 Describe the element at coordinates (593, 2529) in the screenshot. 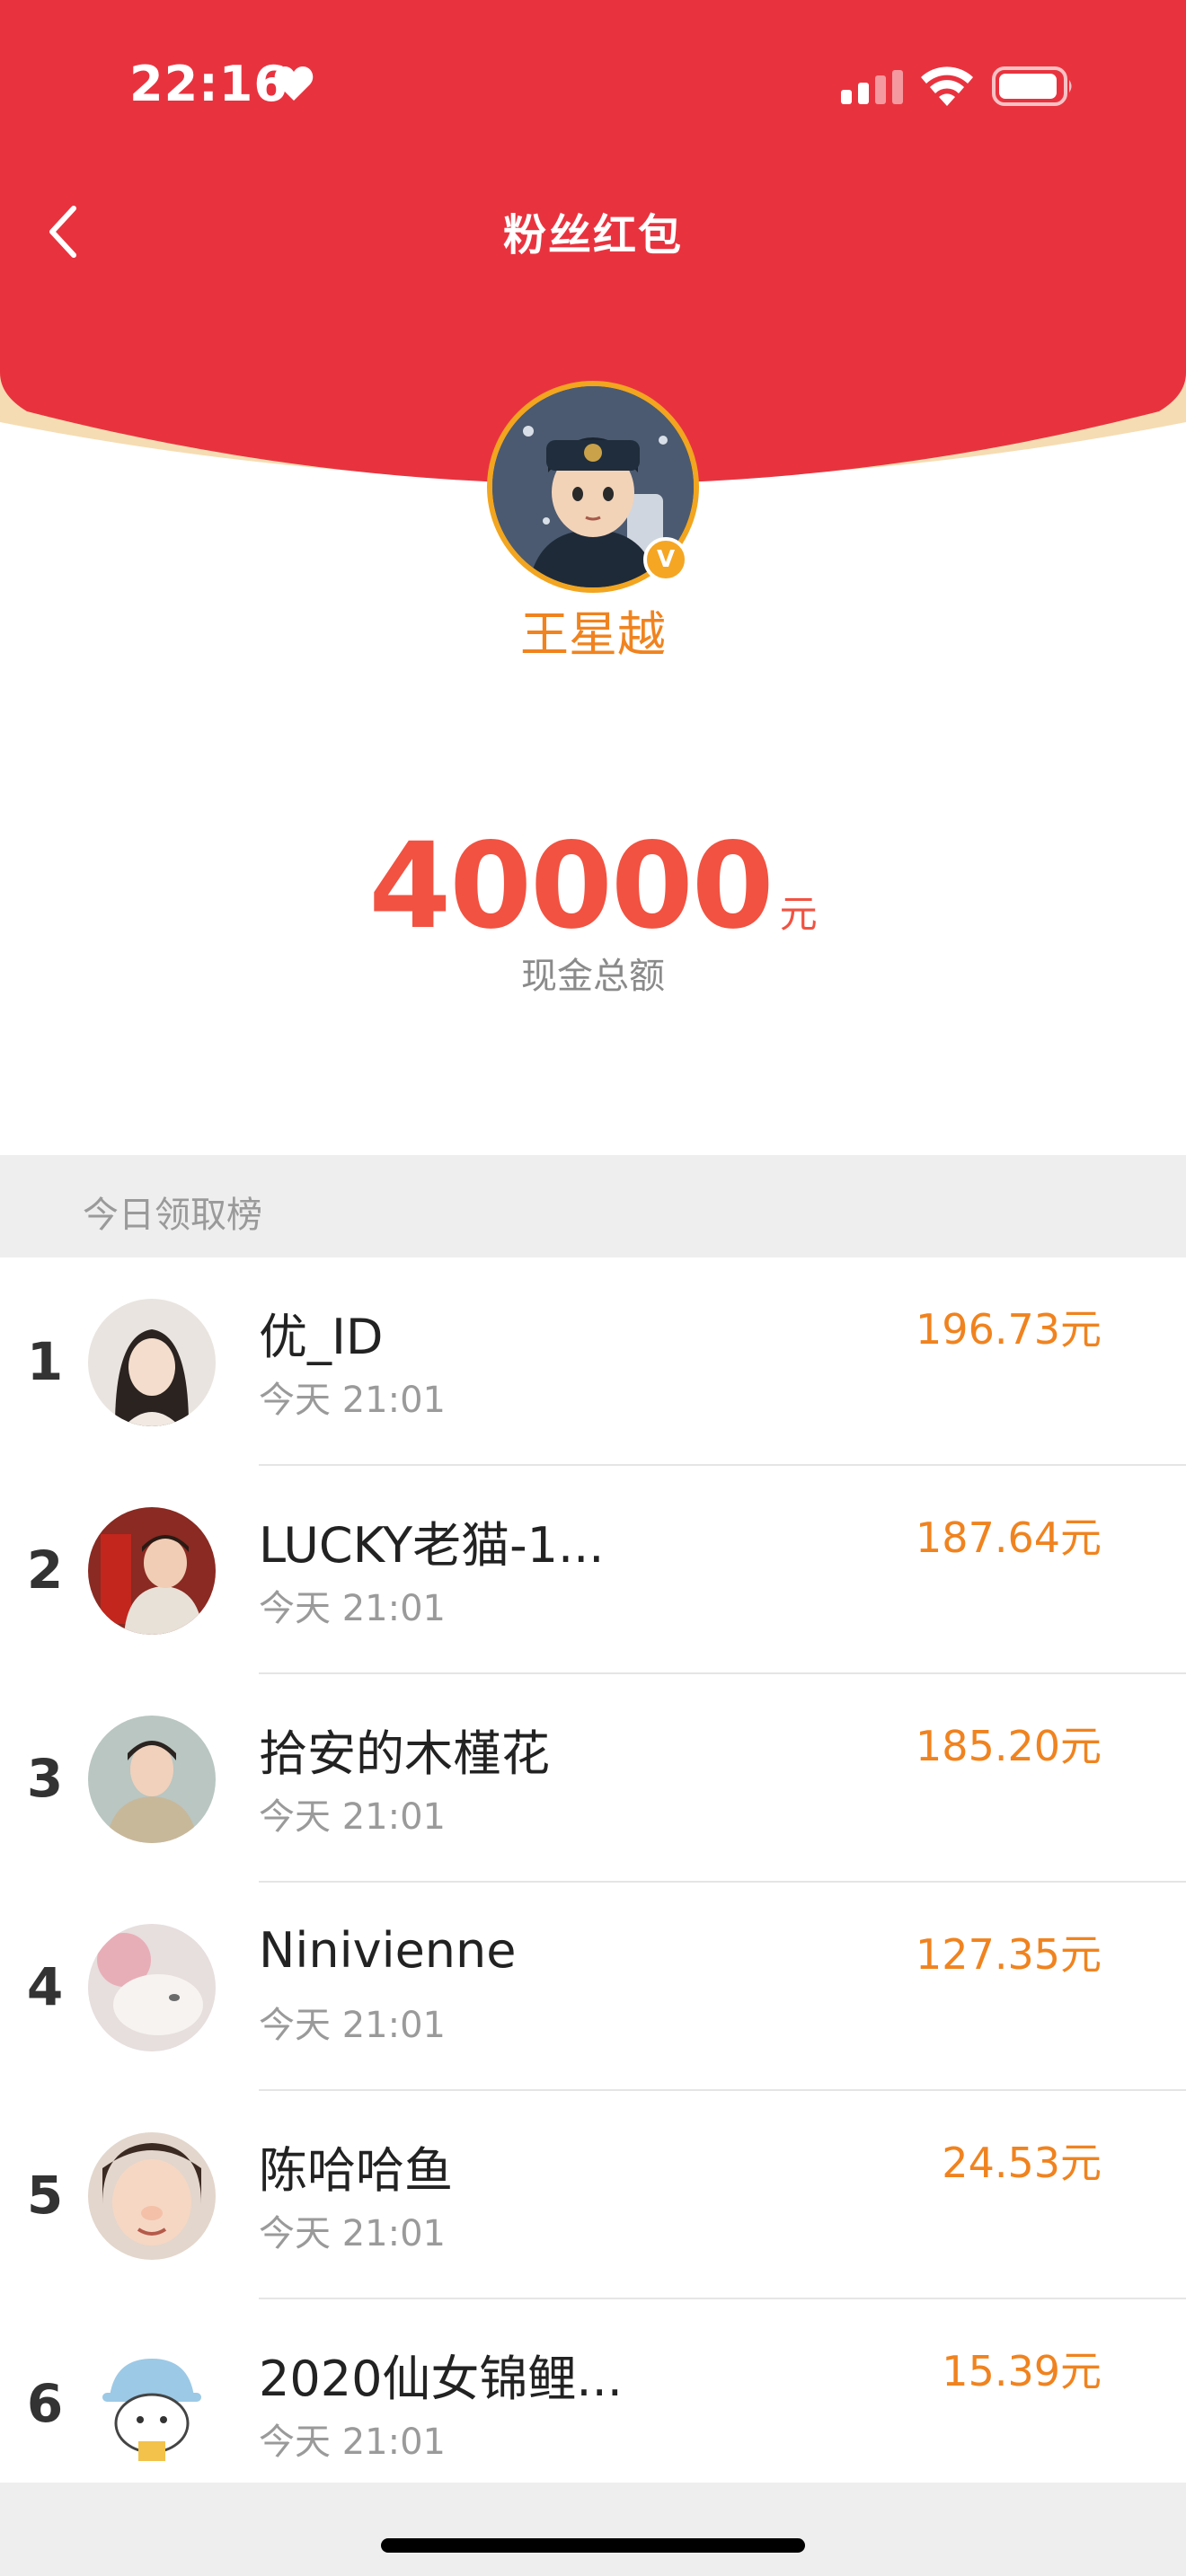

I see `home-indicator-area` at that location.